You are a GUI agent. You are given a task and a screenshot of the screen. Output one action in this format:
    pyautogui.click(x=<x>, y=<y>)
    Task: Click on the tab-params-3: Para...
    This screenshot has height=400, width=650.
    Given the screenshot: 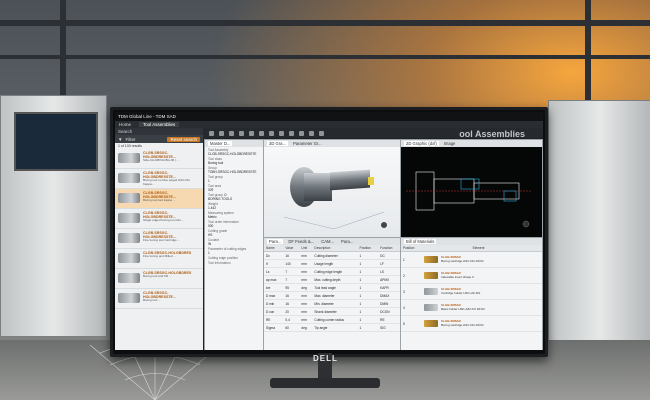 What is the action you would take?
    pyautogui.click(x=347, y=241)
    